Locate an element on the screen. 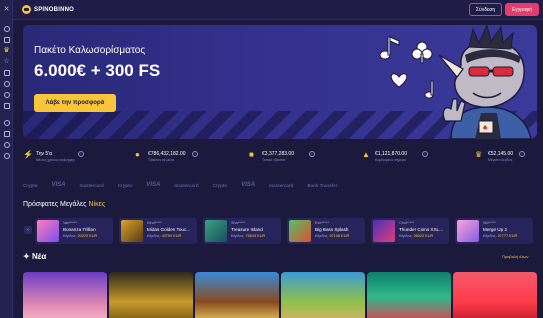  logo-icon is located at coordinates (26, 9).